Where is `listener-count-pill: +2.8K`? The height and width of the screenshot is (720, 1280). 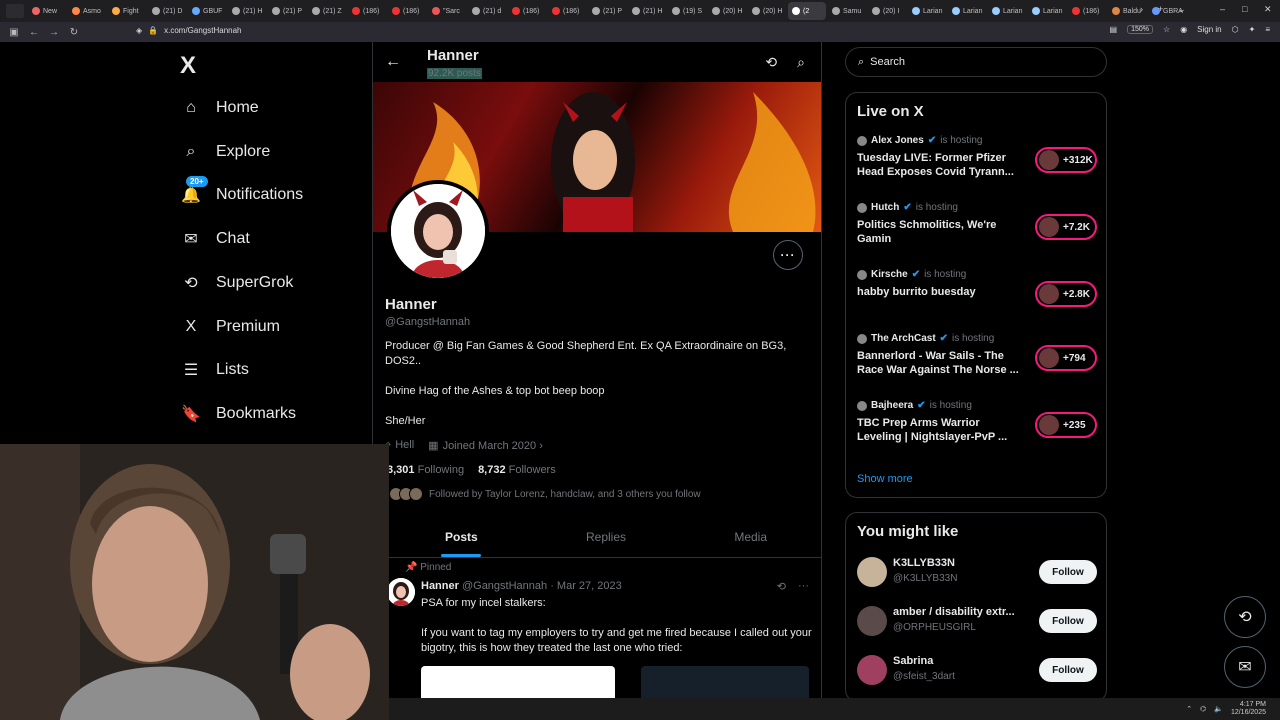
listener-count-pill: +2.8K is located at coordinates (1066, 294).